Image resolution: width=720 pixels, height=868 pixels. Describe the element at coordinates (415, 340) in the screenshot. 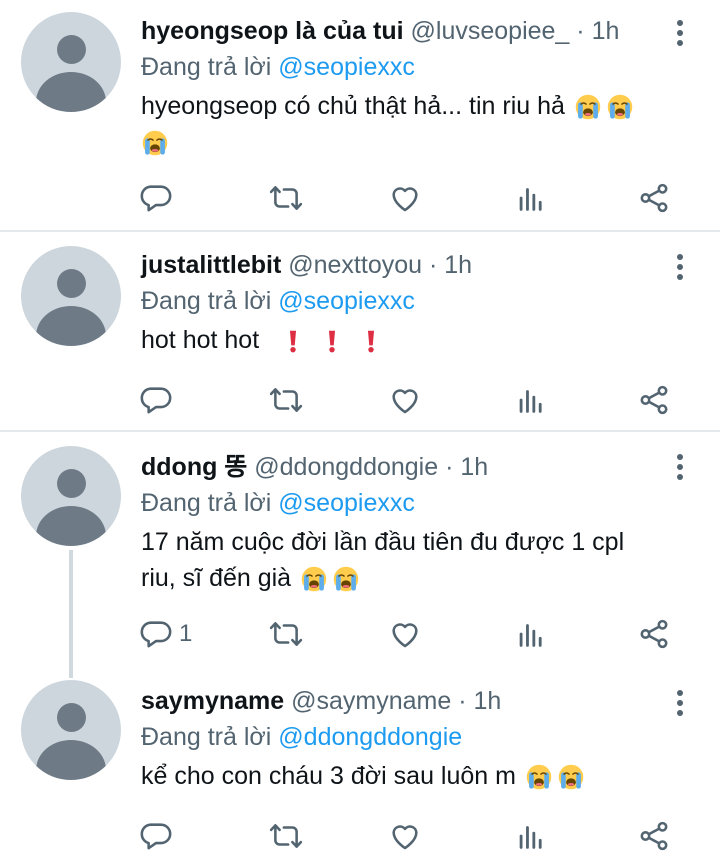

I see `tweet-text: hot hot hot` at that location.